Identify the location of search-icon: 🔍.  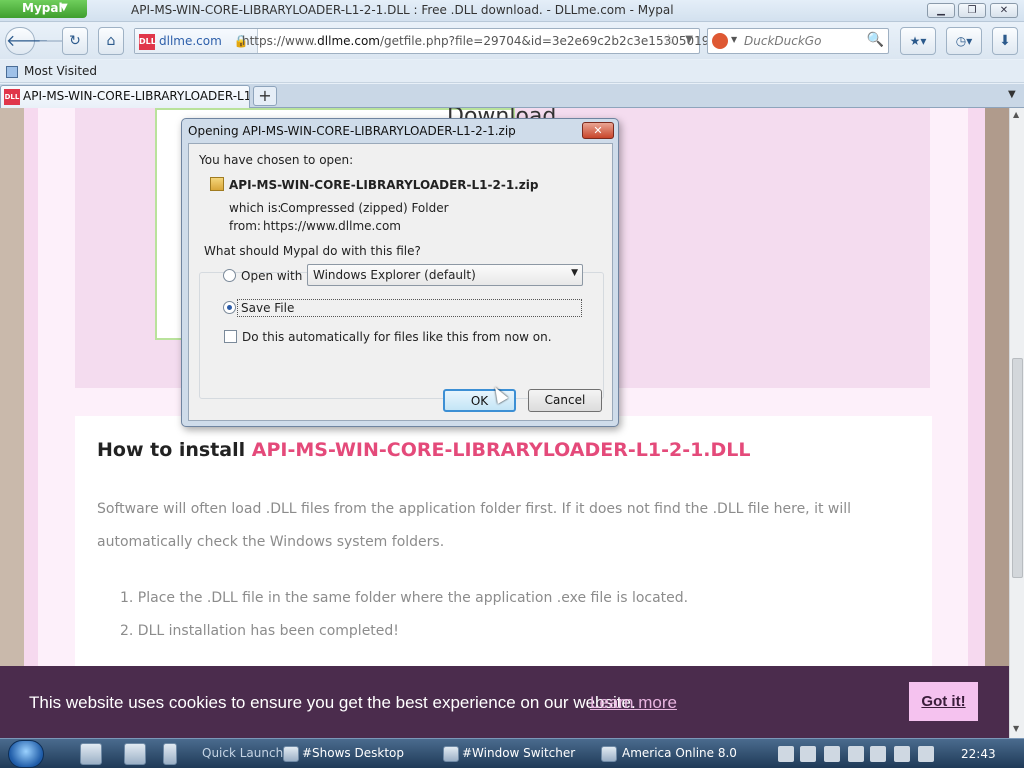
(875, 40).